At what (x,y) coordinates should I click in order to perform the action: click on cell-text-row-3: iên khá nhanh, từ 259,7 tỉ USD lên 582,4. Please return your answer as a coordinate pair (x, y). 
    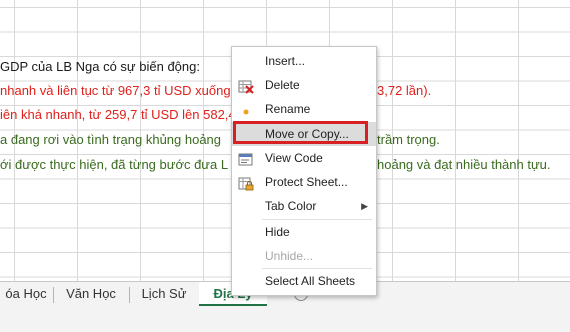
    Looking at the image, I should click on (118, 115).